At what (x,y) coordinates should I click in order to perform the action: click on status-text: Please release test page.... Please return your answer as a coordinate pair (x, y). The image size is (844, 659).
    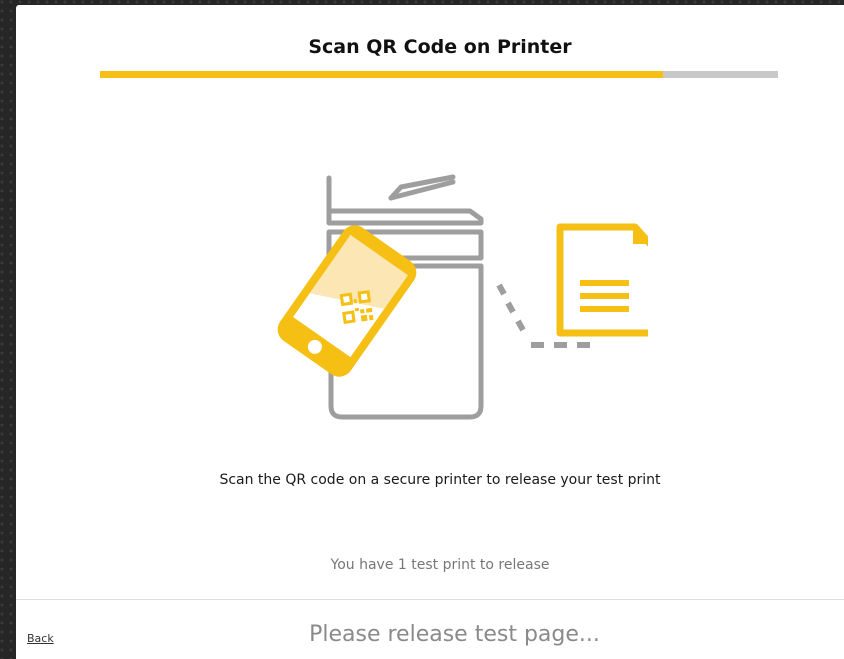
    Looking at the image, I should click on (454, 634).